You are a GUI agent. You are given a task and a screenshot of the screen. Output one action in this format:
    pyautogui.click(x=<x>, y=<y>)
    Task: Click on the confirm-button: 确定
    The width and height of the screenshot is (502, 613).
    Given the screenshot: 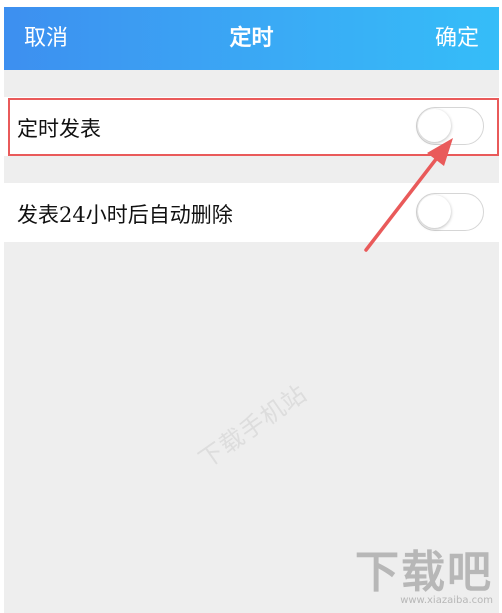 What is the action you would take?
    pyautogui.click(x=457, y=36)
    